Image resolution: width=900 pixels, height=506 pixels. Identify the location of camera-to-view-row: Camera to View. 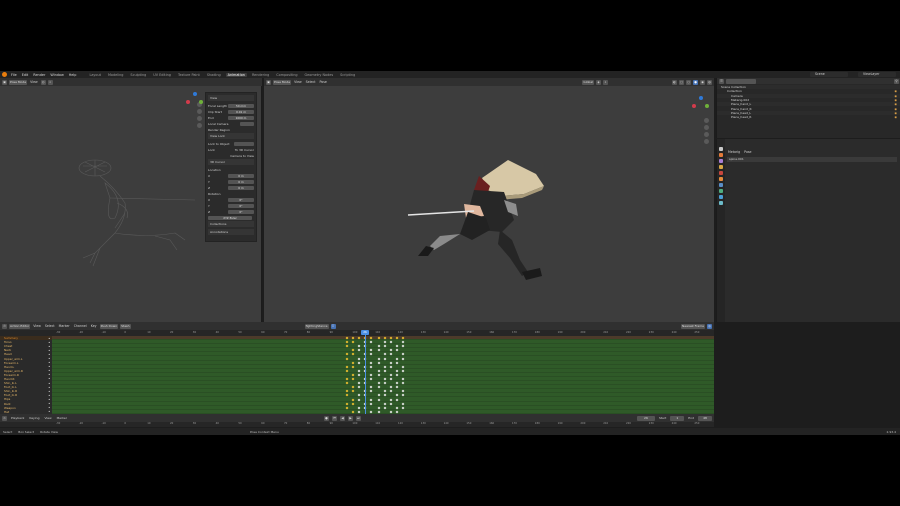
(231, 155).